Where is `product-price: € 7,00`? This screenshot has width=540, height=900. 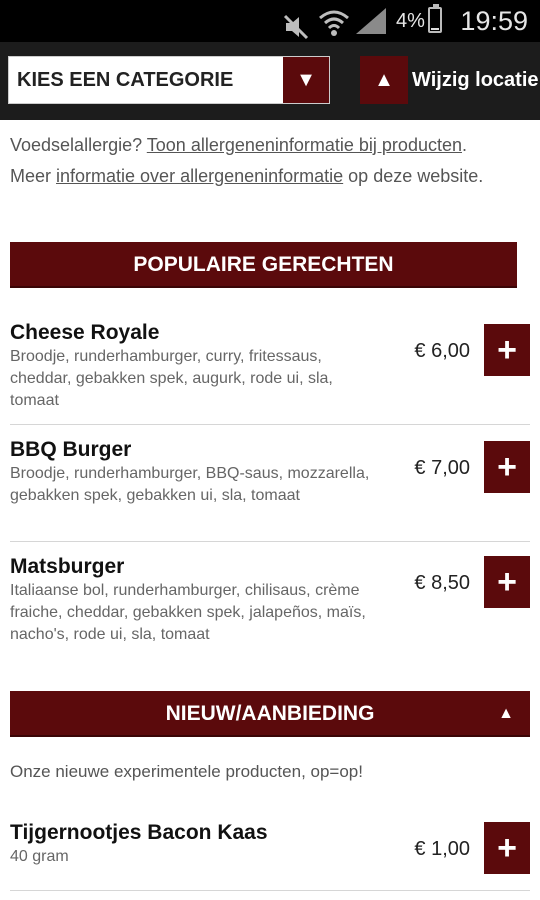 product-price: € 7,00 is located at coordinates (442, 468).